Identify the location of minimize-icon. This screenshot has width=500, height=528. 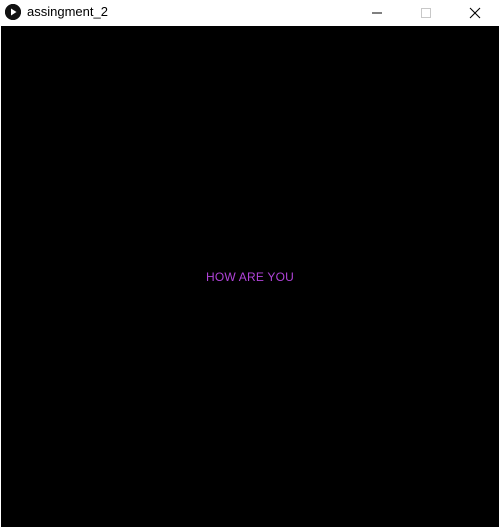
(377, 12).